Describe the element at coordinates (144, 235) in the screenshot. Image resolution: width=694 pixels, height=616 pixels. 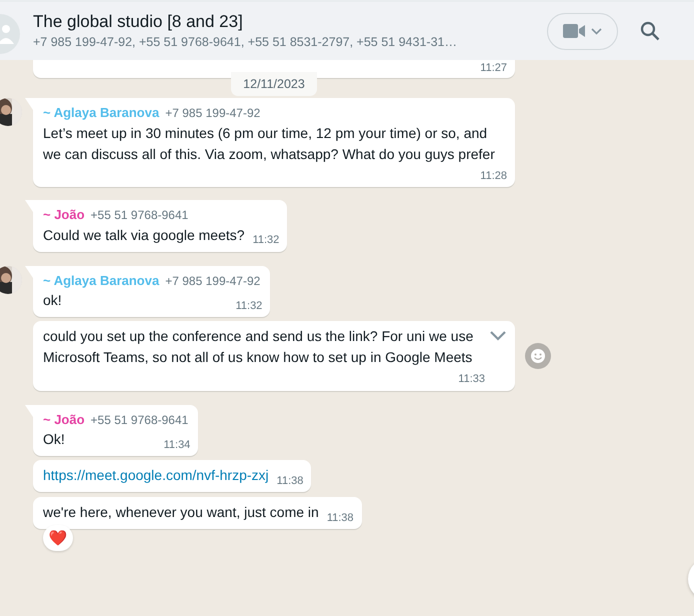
I see `message-text: Could we talk via google meets?` at that location.